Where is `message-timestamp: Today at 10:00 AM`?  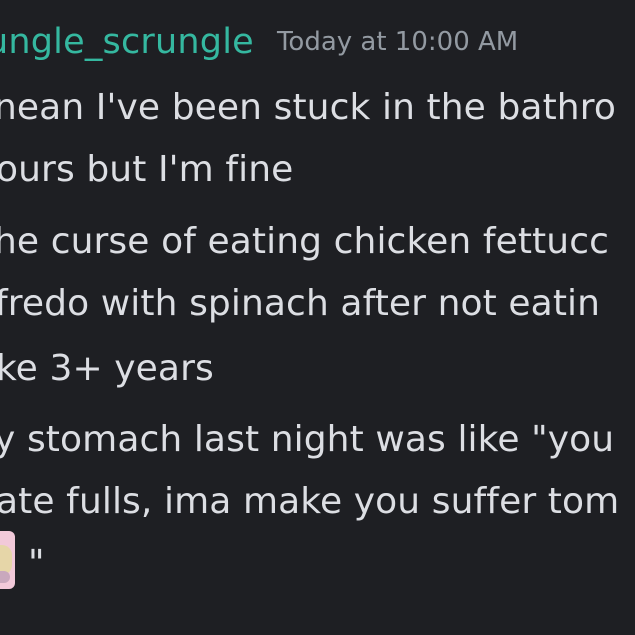 message-timestamp: Today at 10:00 AM is located at coordinates (397, 42).